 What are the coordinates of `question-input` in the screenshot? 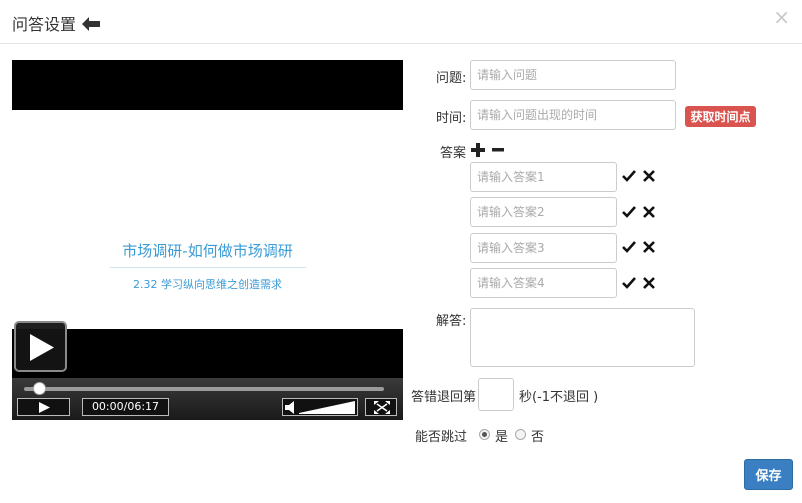 It's located at (573, 75).